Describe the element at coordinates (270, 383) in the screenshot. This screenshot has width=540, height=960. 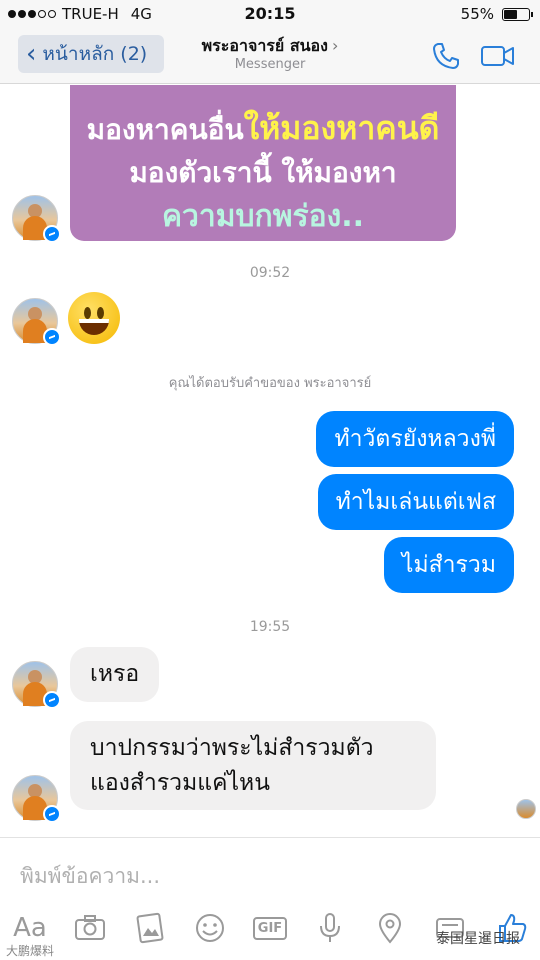
I see `system-note: คุณได้ตอบรับคำขอของ พระอาจารย์` at that location.